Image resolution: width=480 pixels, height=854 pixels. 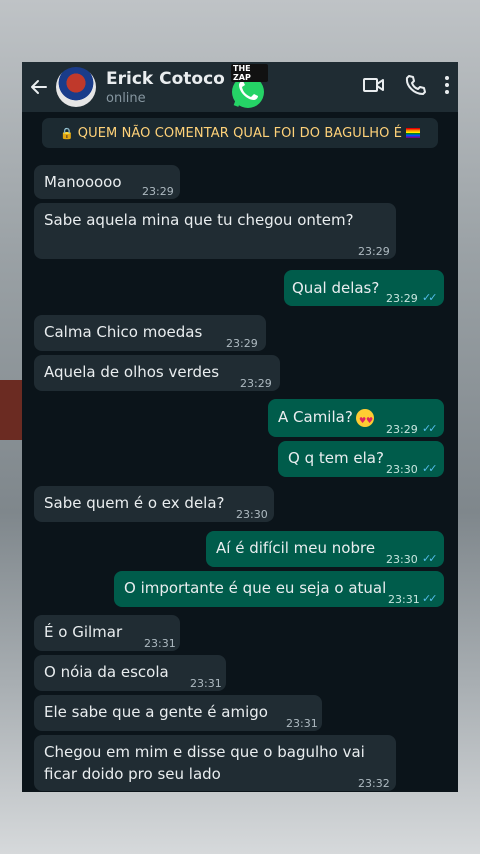 What do you see at coordinates (365, 420) in the screenshot?
I see `heart-eyes-emoji-icon` at bounding box center [365, 420].